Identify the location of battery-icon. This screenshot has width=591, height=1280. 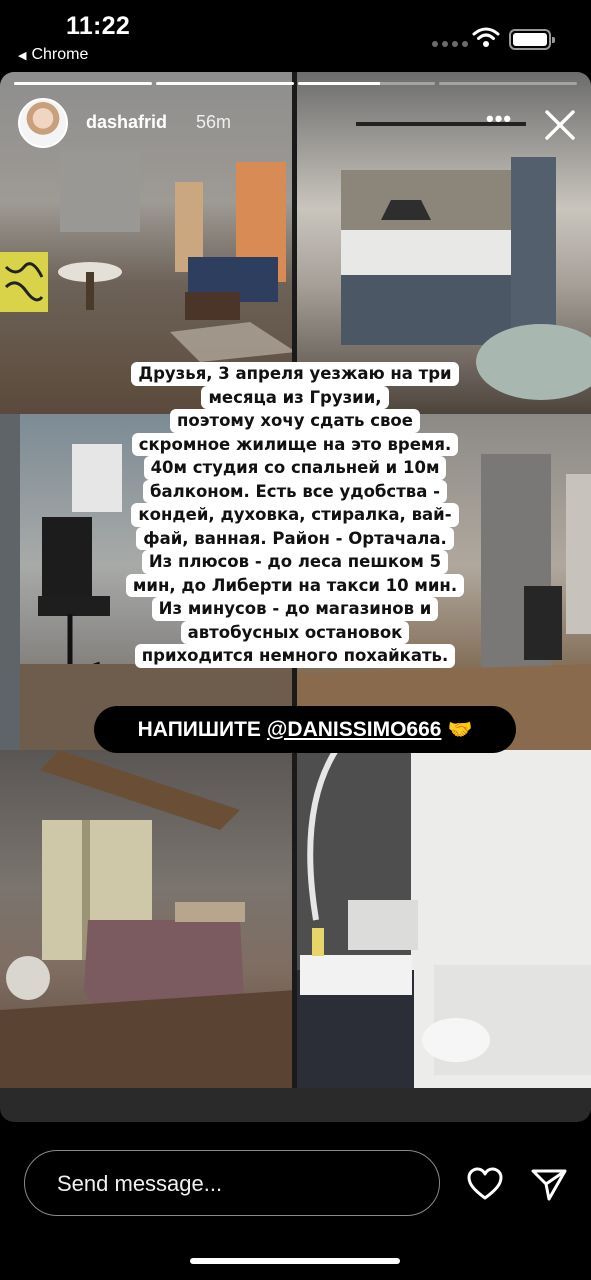
(532, 39).